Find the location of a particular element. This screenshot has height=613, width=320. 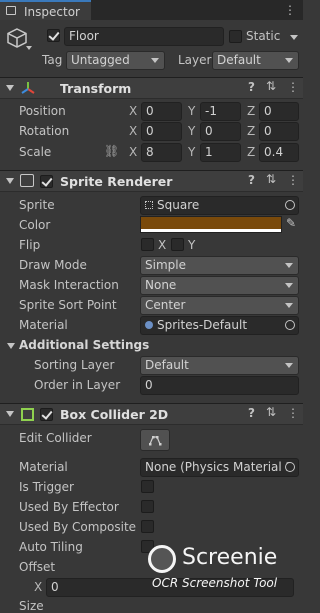

collider-material-object-field: None (Physics Material 2 is located at coordinates (219, 467).